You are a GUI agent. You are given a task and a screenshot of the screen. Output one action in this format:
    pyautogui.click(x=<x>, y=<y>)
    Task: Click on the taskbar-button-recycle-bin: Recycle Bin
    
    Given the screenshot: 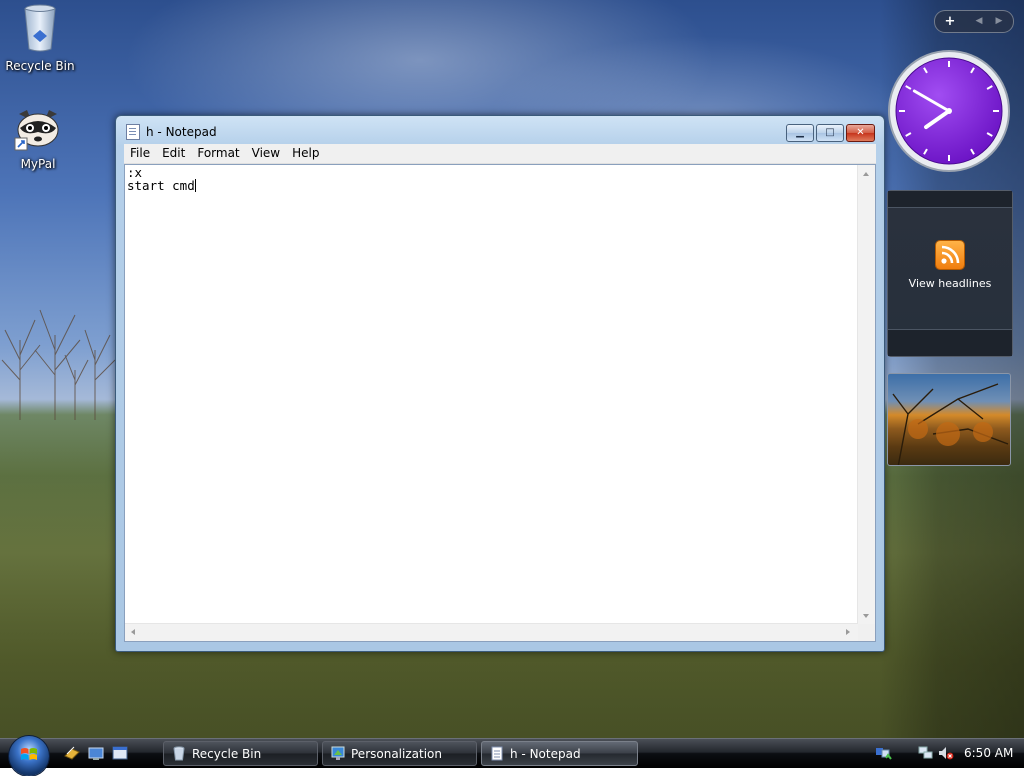 What is the action you would take?
    pyautogui.click(x=240, y=753)
    